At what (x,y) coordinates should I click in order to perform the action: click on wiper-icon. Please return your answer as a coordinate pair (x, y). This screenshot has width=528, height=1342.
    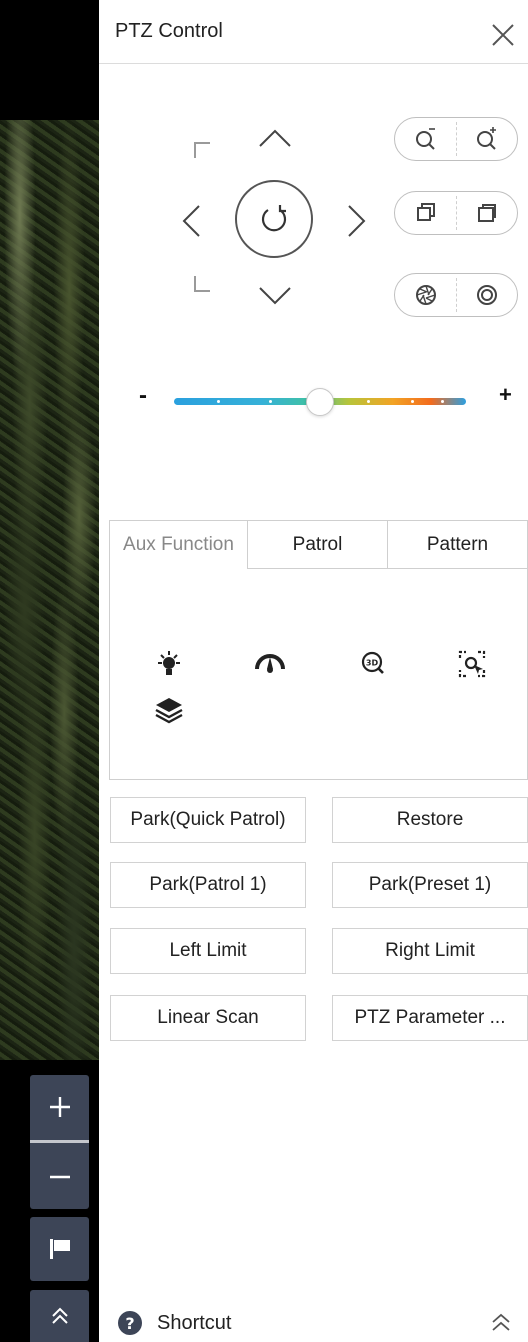
    Looking at the image, I should click on (270, 663).